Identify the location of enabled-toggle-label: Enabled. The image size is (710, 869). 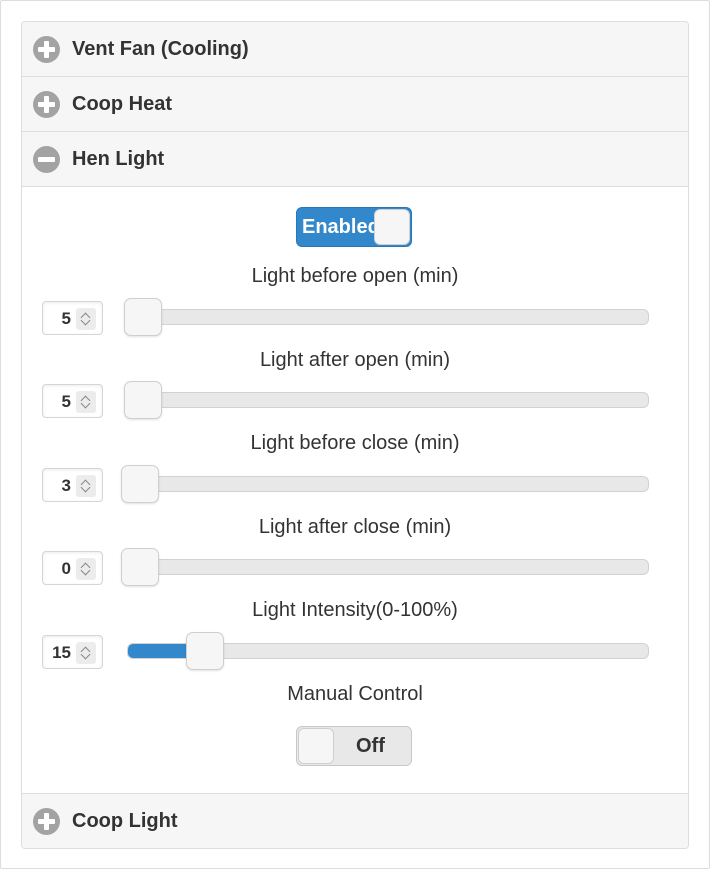
(341, 227).